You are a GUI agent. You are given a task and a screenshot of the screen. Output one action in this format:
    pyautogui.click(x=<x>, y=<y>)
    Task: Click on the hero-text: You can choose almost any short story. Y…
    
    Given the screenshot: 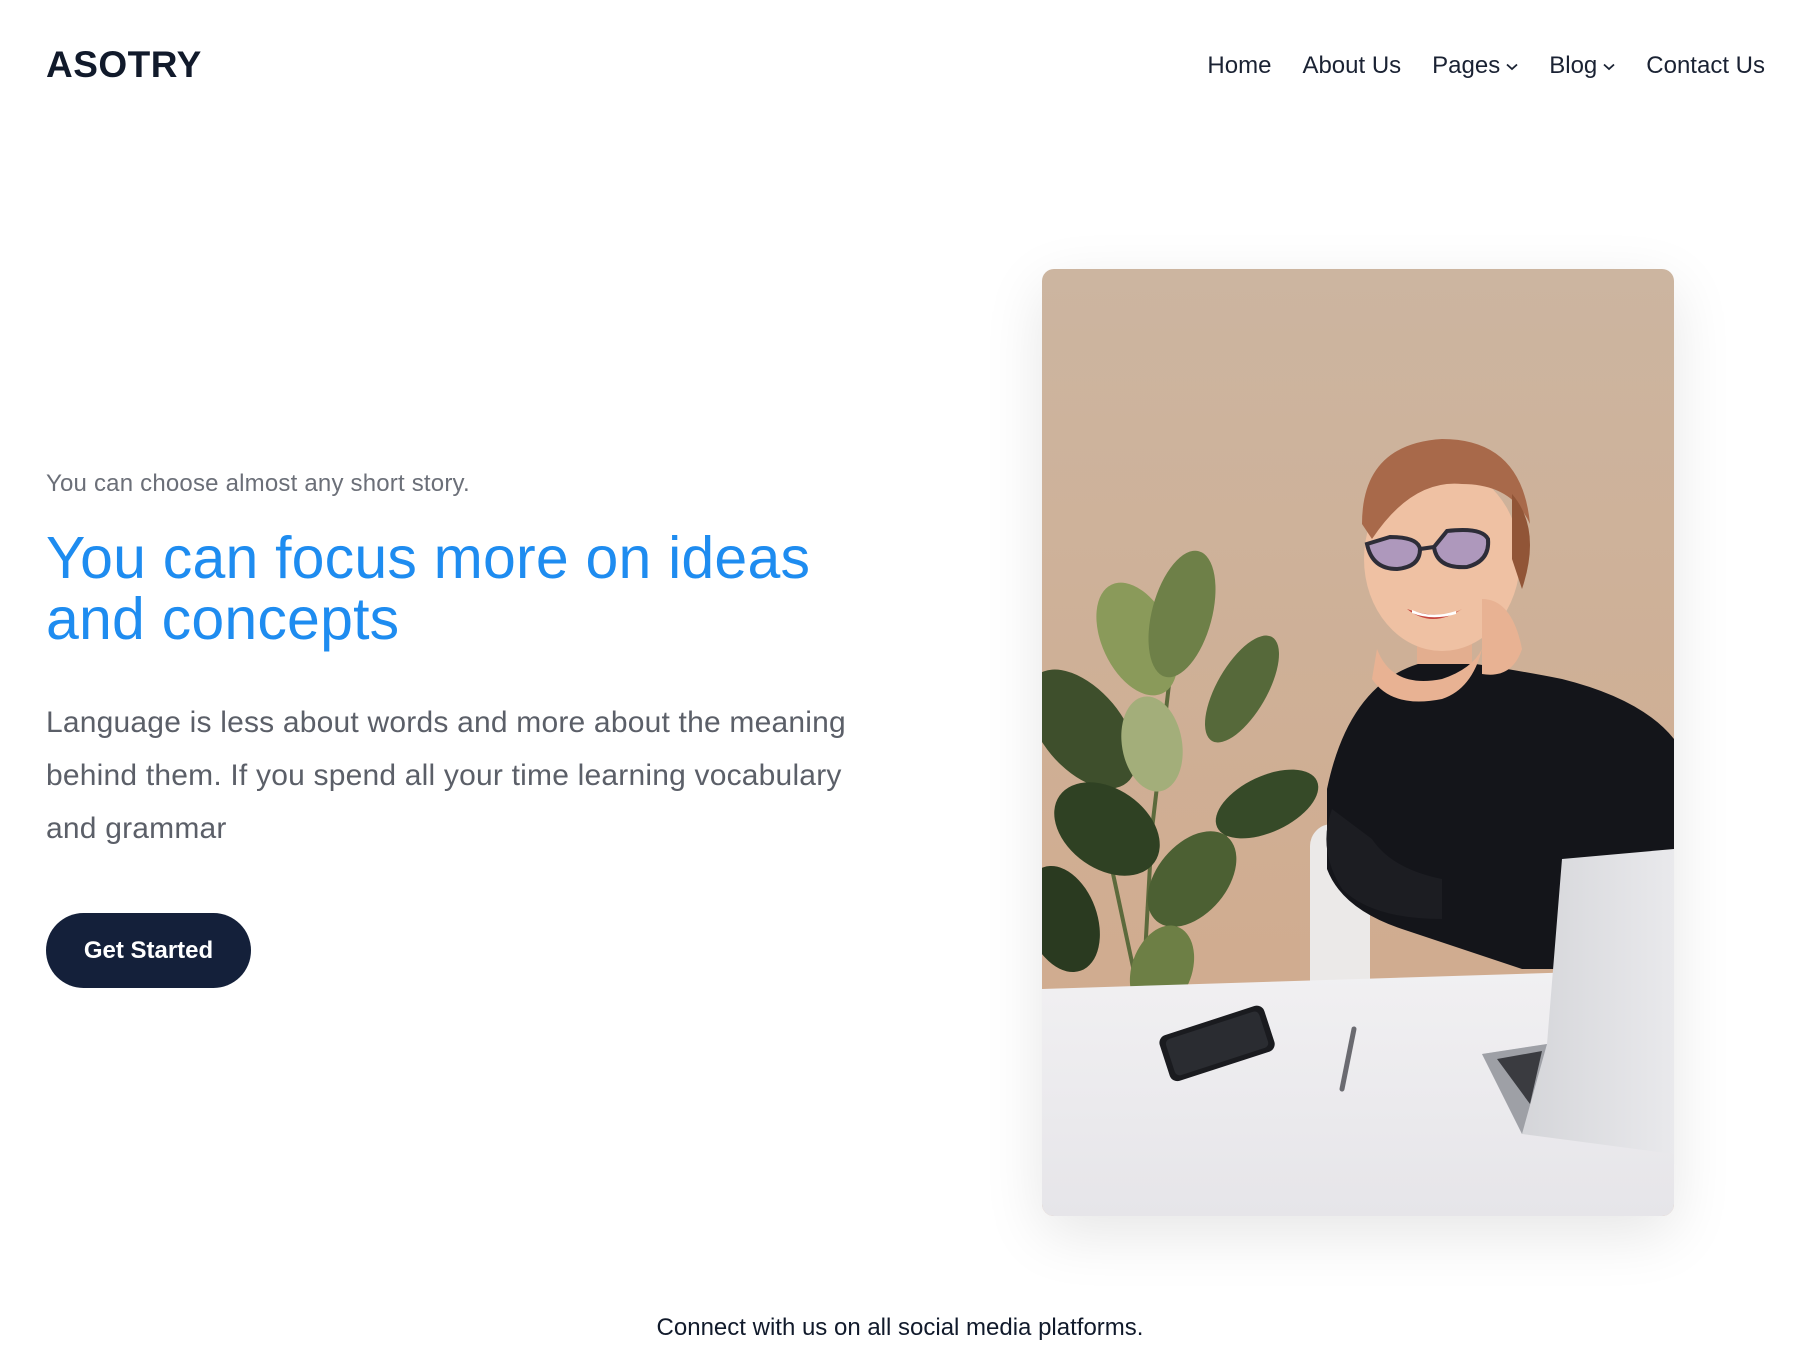 What is the action you would take?
    pyautogui.click(x=461, y=662)
    